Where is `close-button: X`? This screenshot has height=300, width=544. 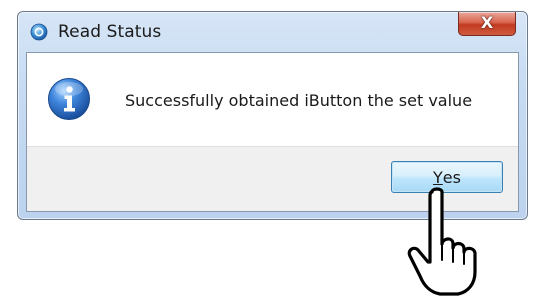
close-button: X is located at coordinates (487, 24).